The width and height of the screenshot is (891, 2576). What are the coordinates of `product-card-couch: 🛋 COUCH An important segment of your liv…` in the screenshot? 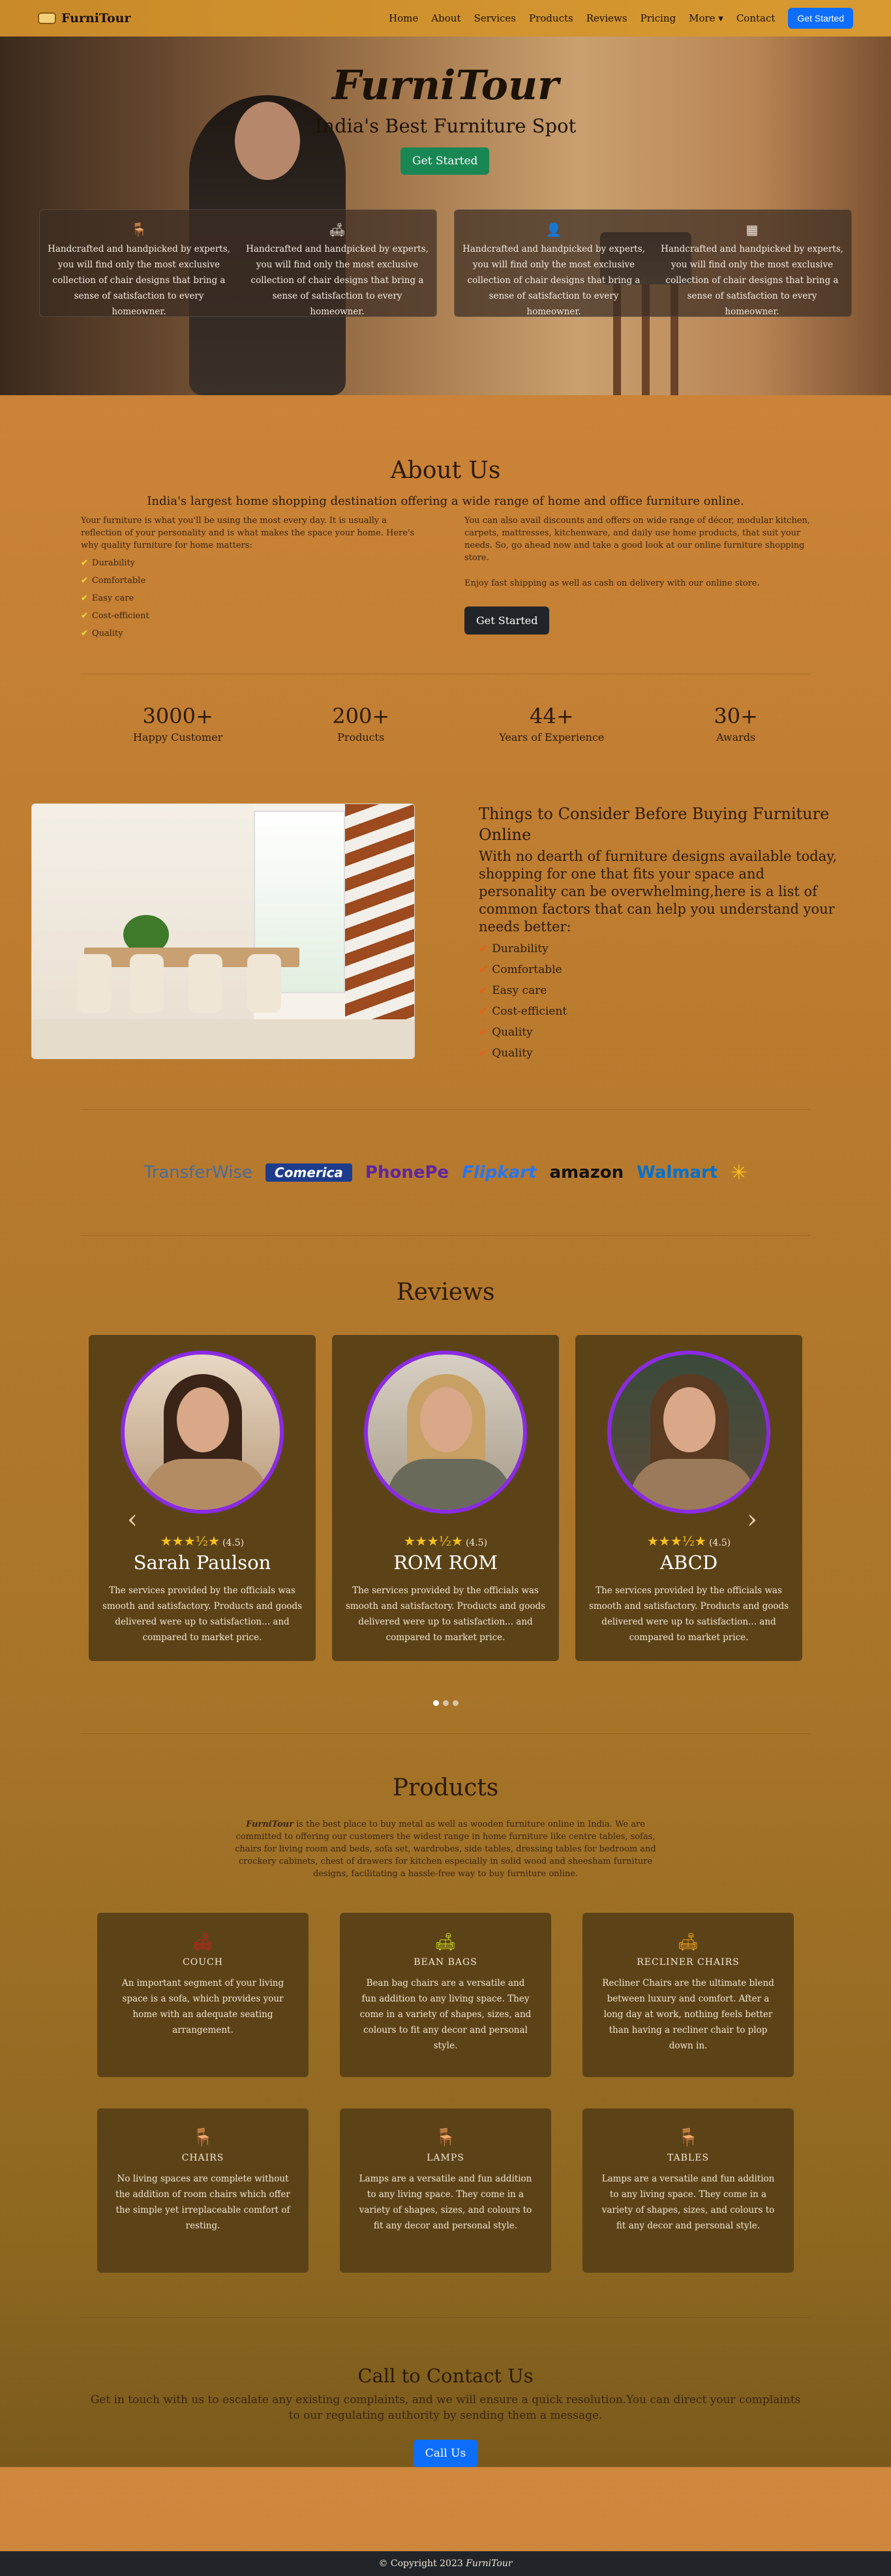 It's located at (203, 1995).